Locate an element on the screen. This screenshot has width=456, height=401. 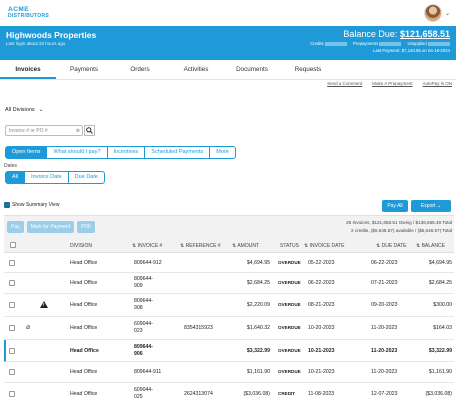
avatar is located at coordinates (432, 13).